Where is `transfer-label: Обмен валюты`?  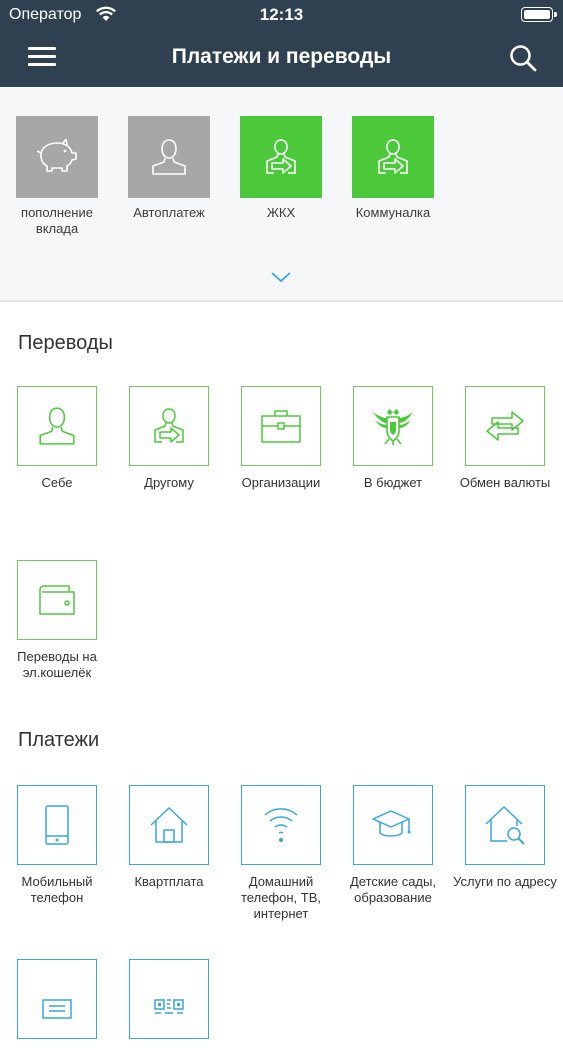
transfer-label: Обмен валюты is located at coordinates (505, 482).